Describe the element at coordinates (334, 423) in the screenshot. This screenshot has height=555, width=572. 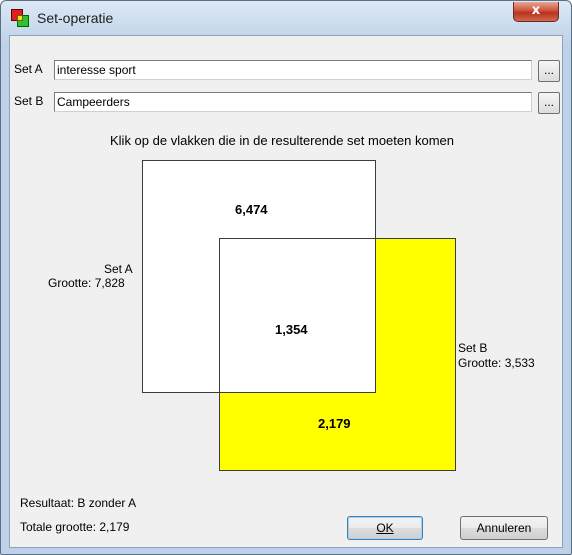
I see `b-only-count: 2,179` at that location.